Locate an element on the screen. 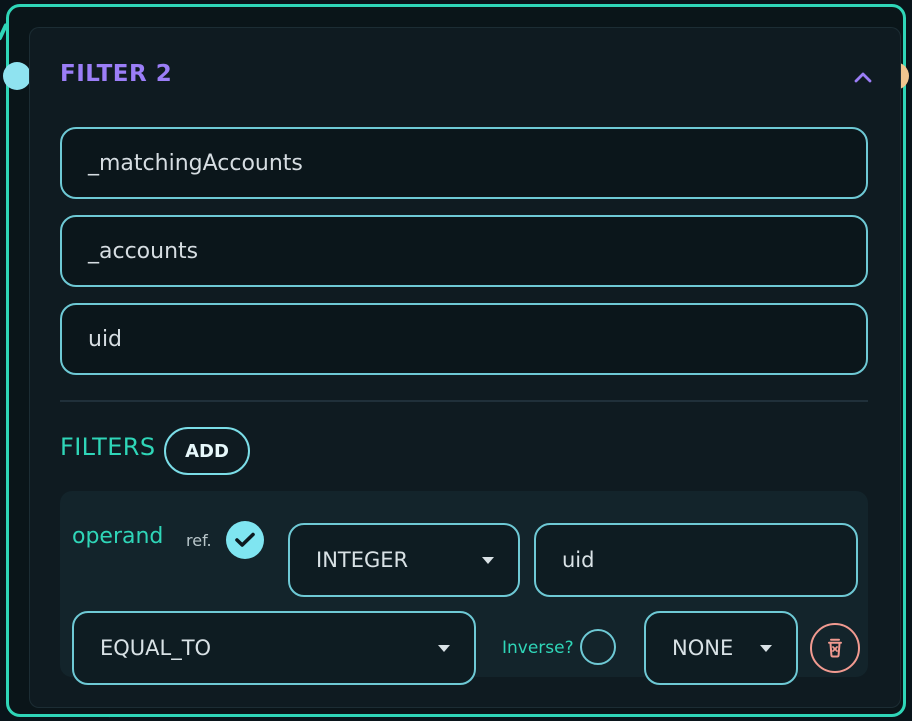 Image resolution: width=912 pixels, height=721 pixels. combine-select: NONE is located at coordinates (721, 648).